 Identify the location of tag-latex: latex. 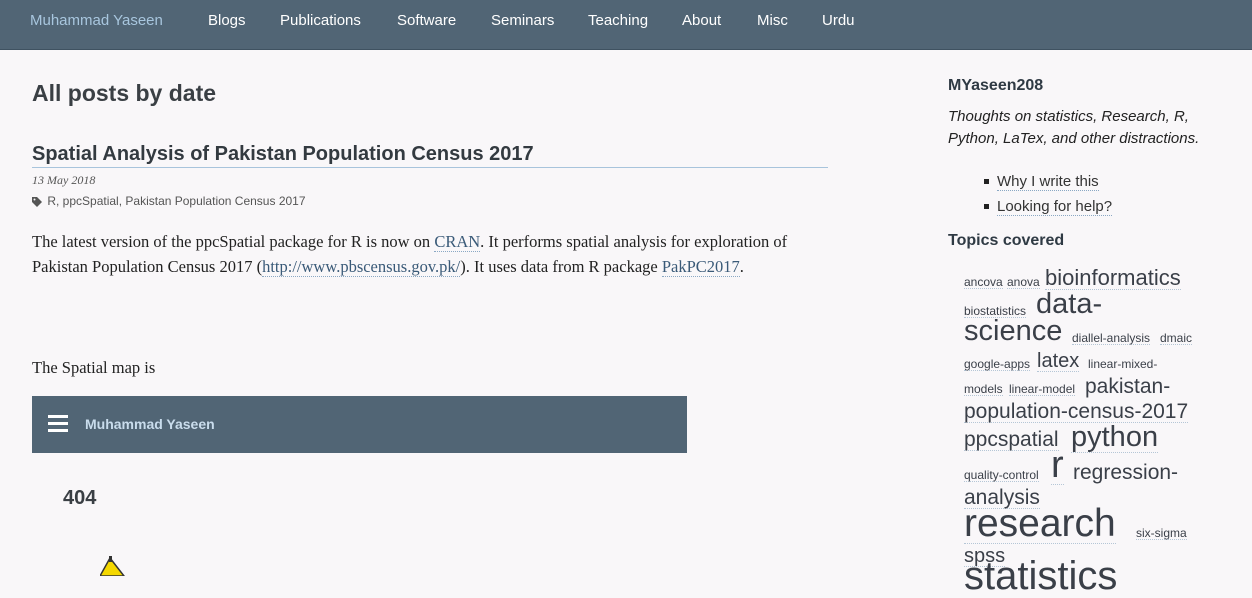
(1058, 361).